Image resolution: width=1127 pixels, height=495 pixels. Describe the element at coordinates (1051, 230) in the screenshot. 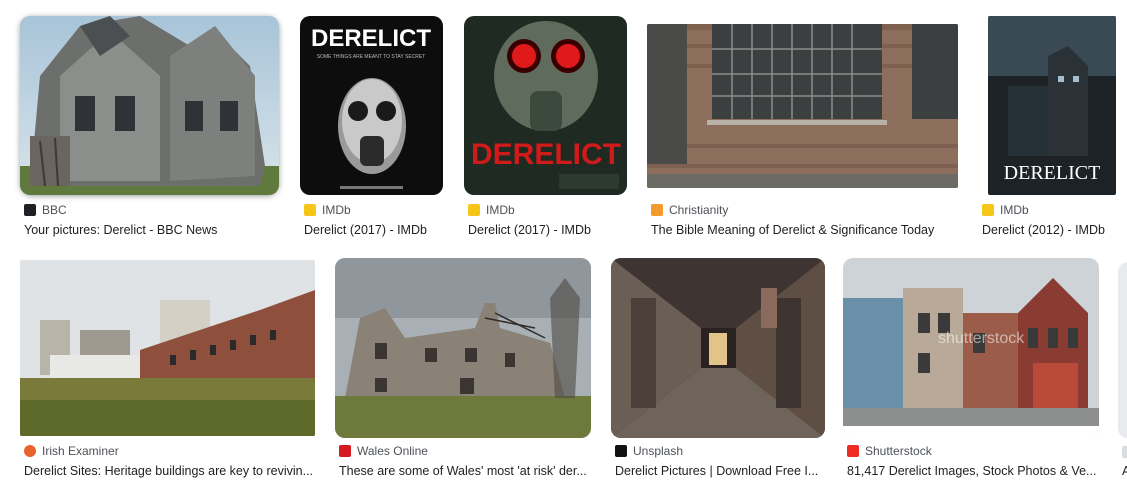

I see `result-caption: Derelict (2012) - IMDb` at that location.